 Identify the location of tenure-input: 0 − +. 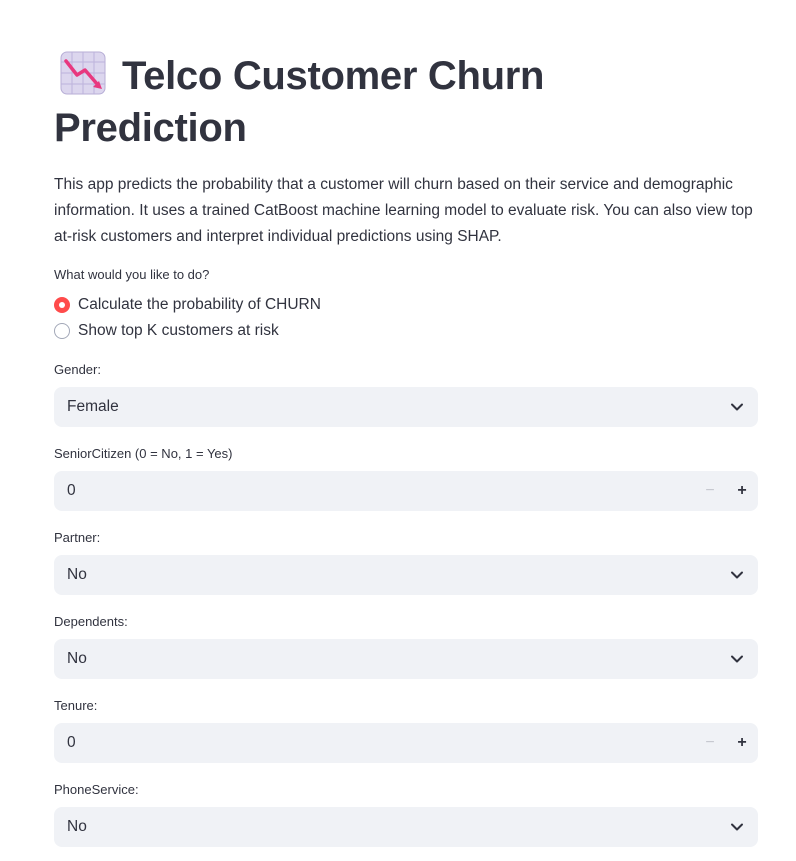
(406, 743).